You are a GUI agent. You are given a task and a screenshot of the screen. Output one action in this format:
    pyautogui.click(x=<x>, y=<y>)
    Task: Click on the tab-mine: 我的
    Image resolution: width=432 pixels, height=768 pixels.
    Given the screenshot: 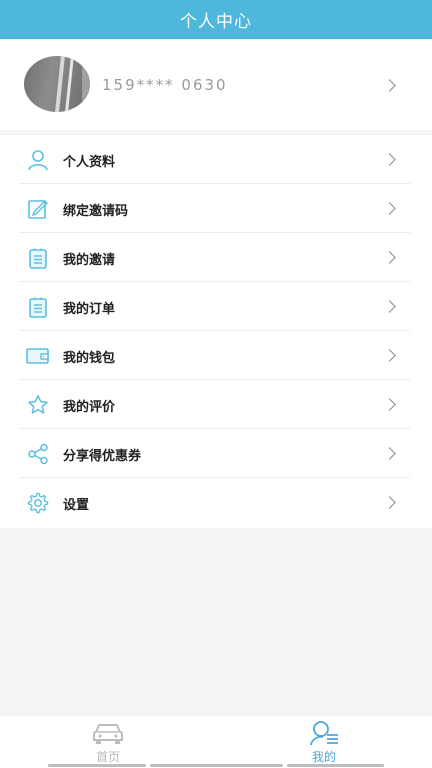 What is the action you would take?
    pyautogui.click(x=324, y=742)
    